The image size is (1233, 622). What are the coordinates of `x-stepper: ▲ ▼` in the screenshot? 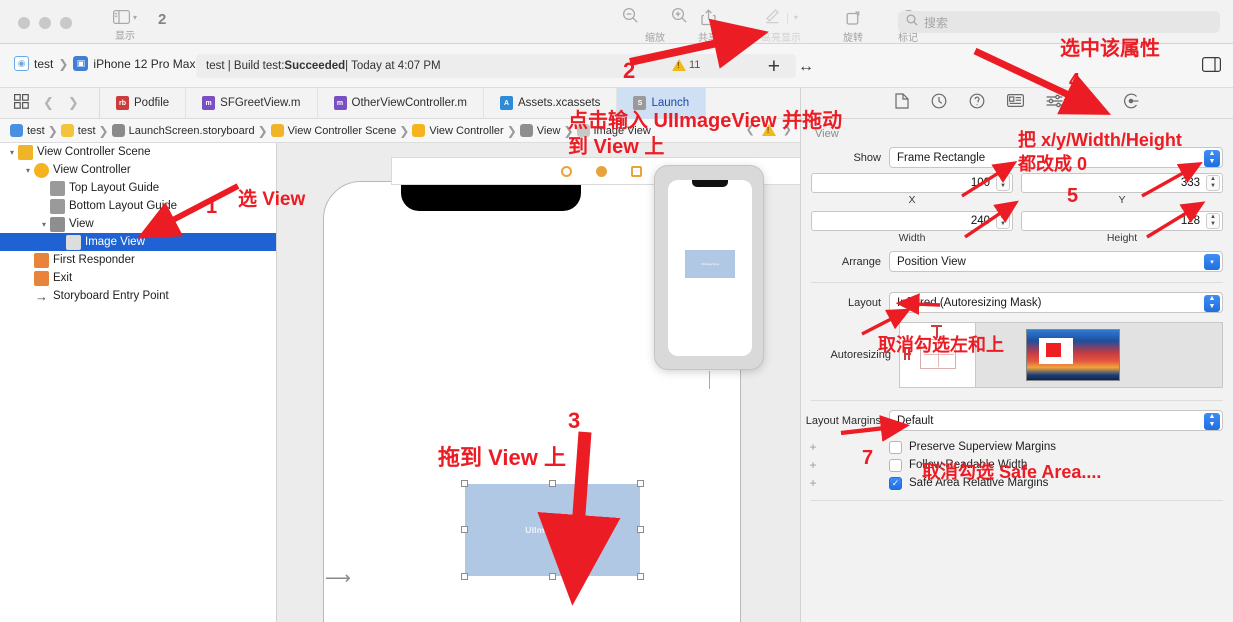 It's located at (1003, 183).